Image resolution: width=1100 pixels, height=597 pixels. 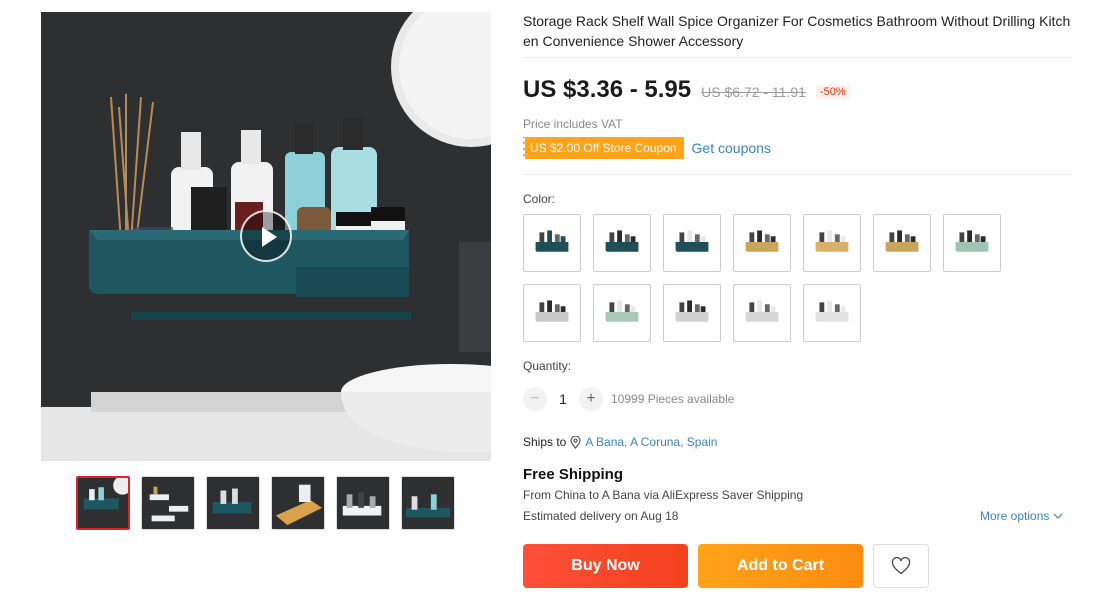 I want to click on get-coupons-link: Get coupons, so click(x=731, y=148).